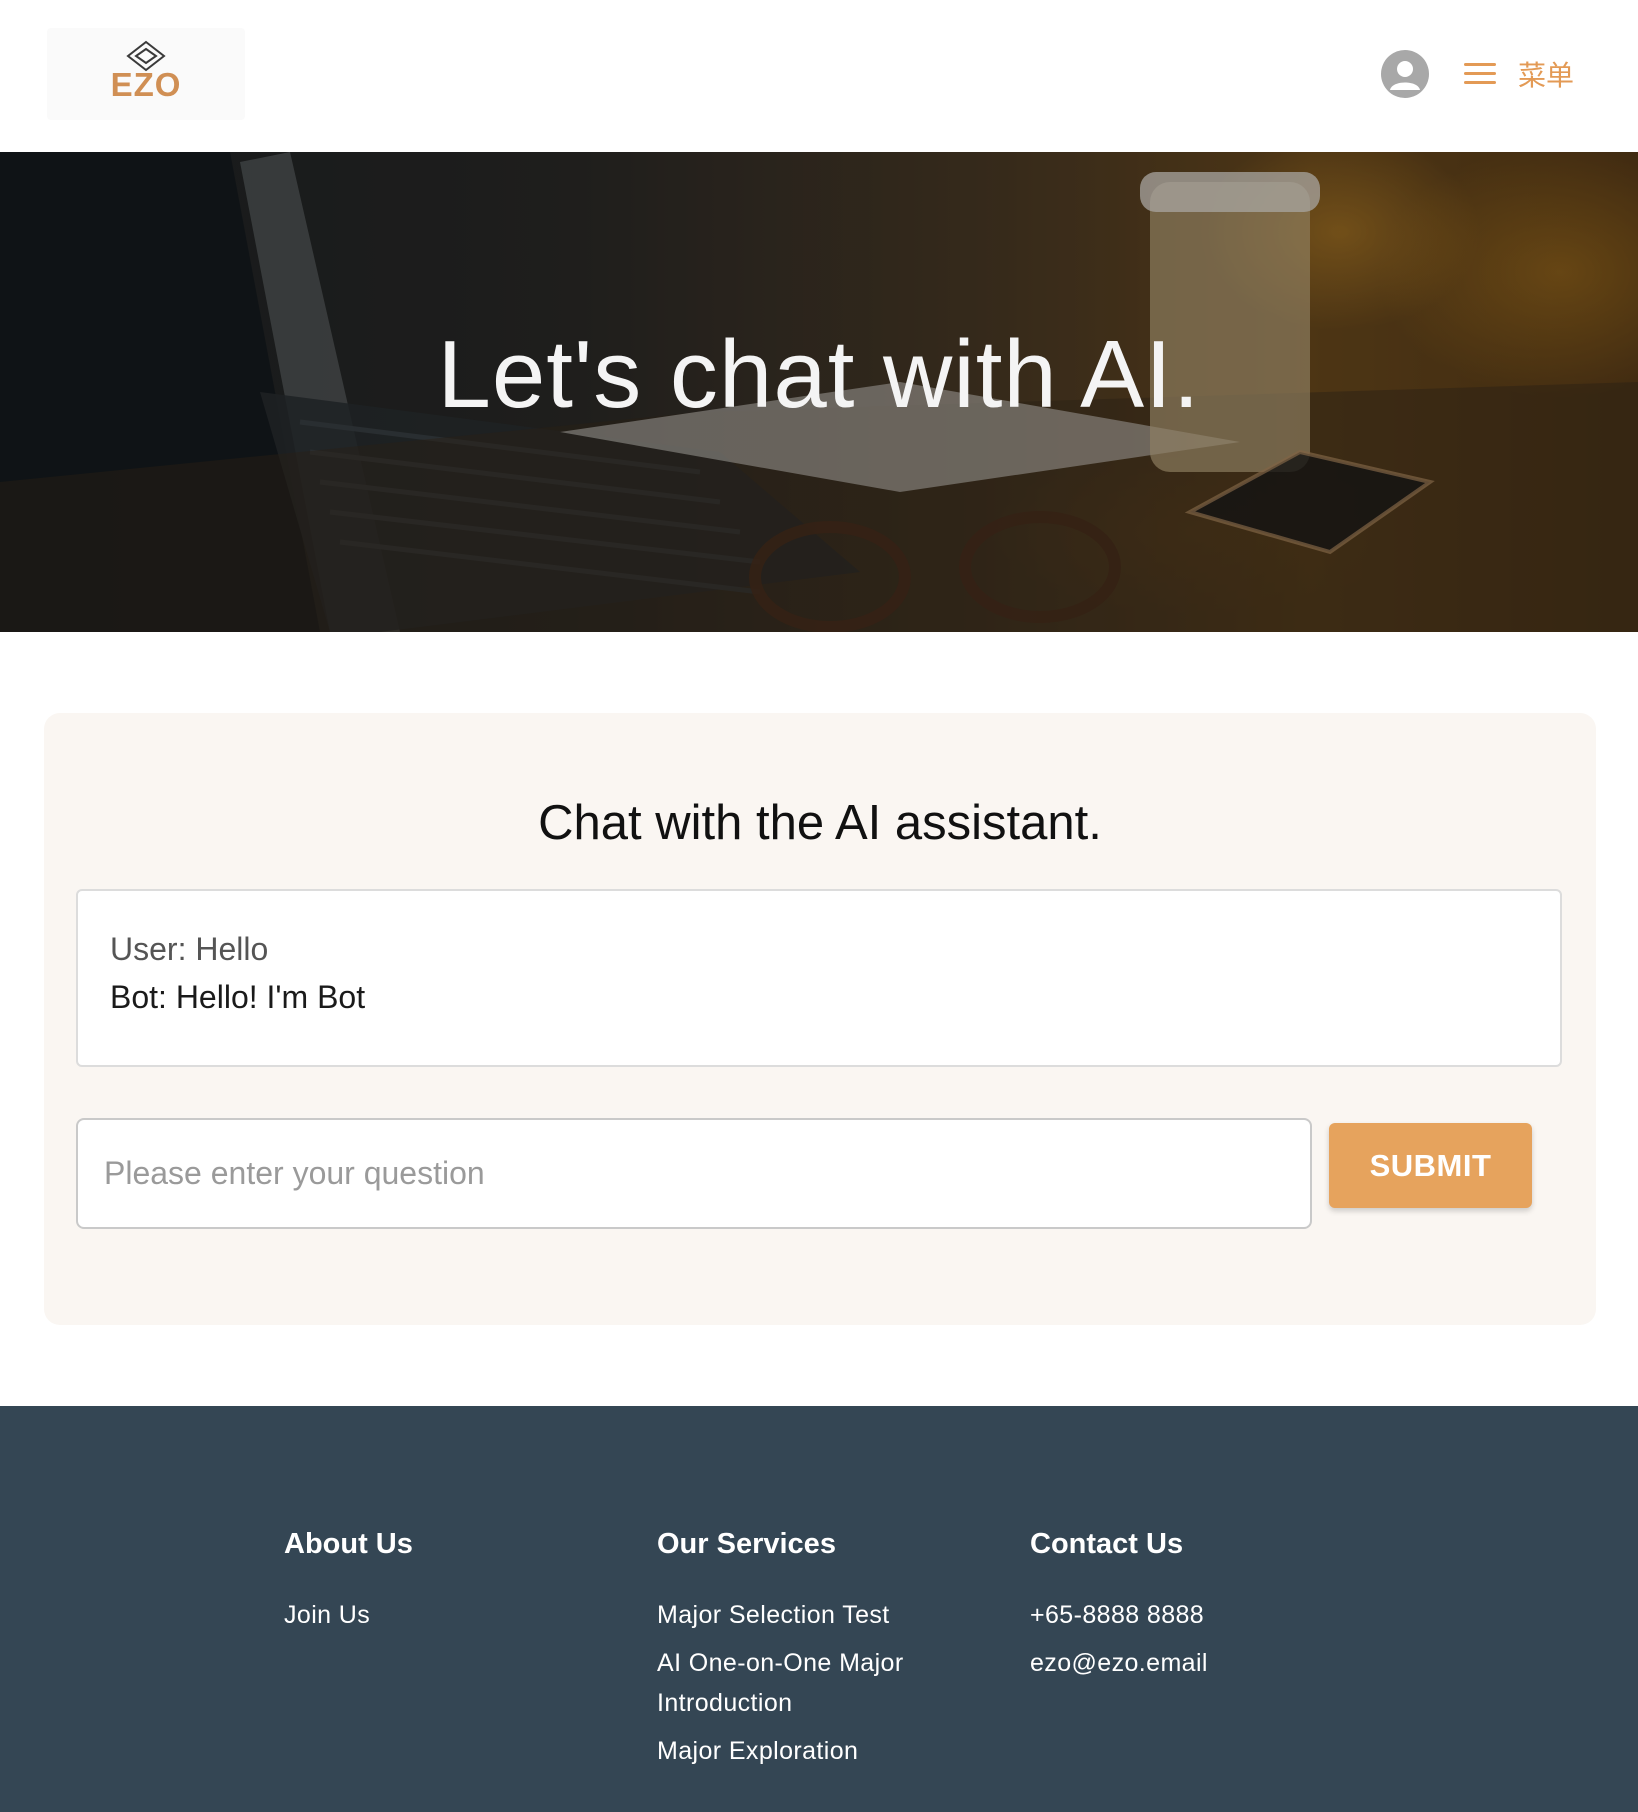 This screenshot has height=1812, width=1638. Describe the element at coordinates (1405, 74) in the screenshot. I see `user-avatar-icon` at that location.